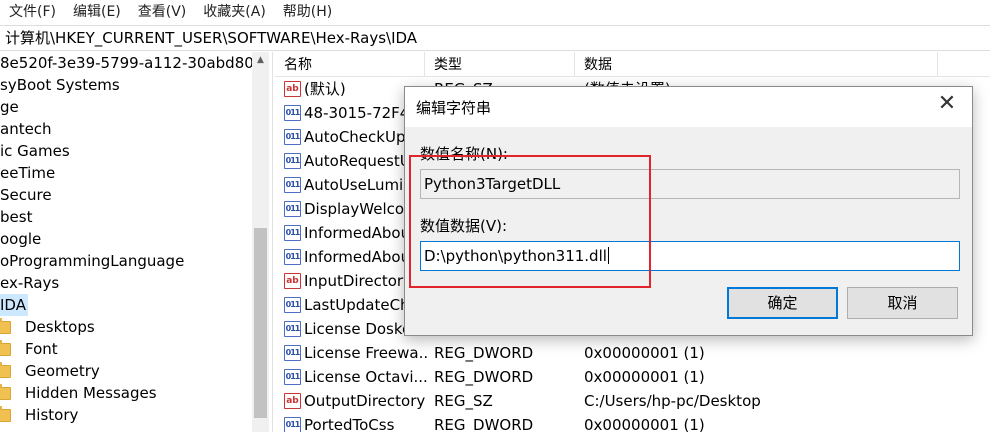  Describe the element at coordinates (96, 12) in the screenshot. I see `menu-item: 编辑(E)` at that location.